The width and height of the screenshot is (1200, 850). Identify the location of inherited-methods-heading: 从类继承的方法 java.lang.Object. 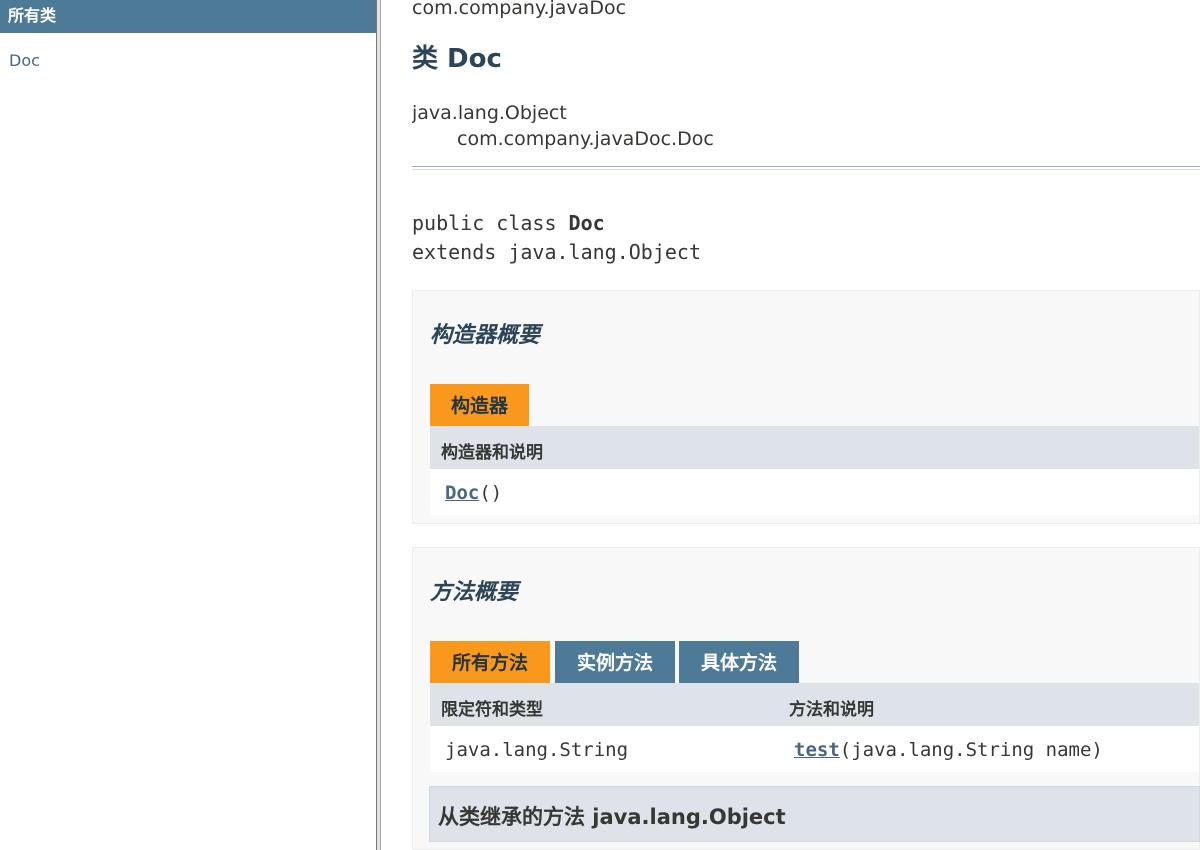
(814, 814).